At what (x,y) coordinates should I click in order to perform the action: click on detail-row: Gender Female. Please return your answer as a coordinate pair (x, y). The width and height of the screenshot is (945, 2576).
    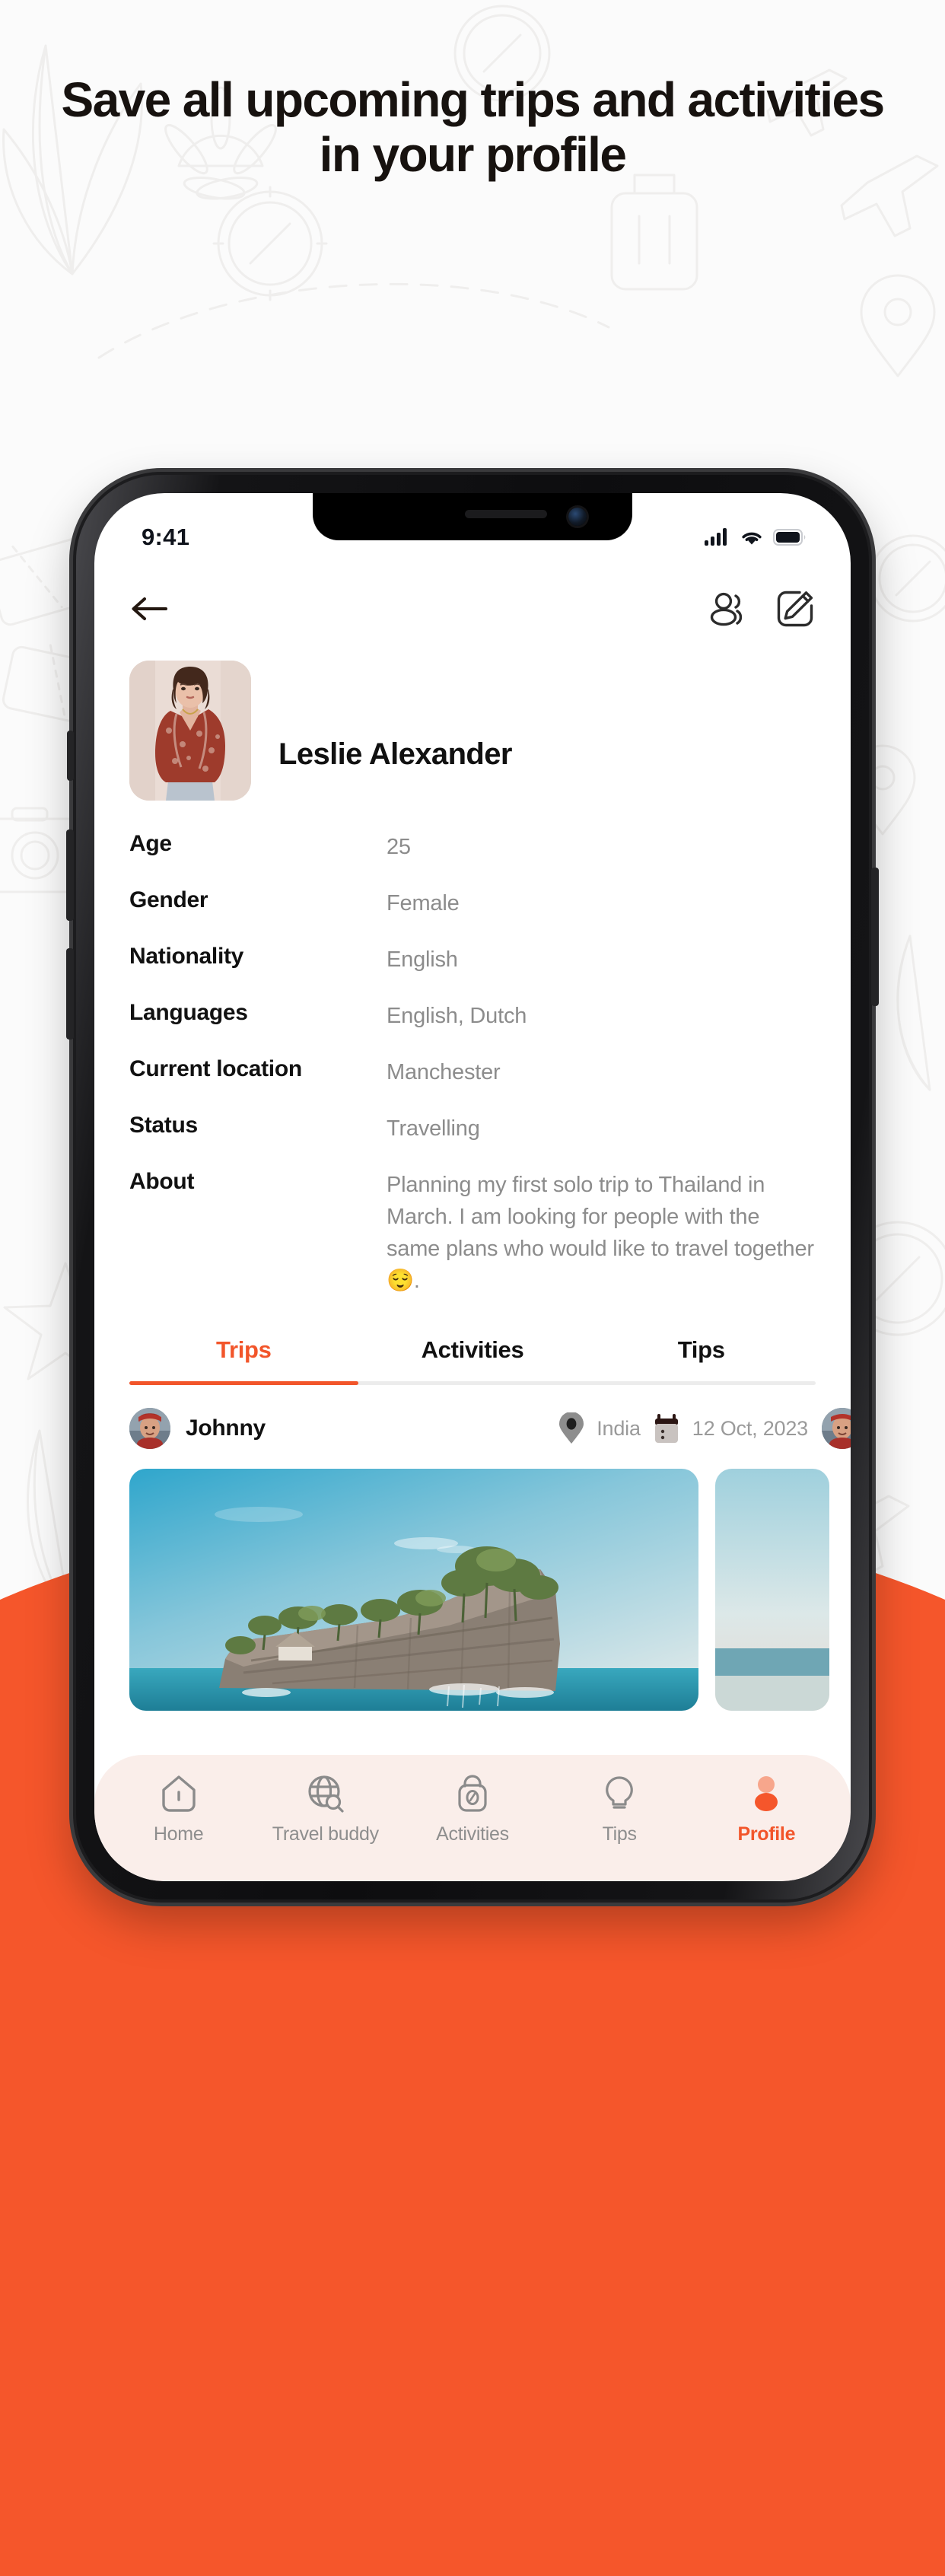
    Looking at the image, I should click on (473, 903).